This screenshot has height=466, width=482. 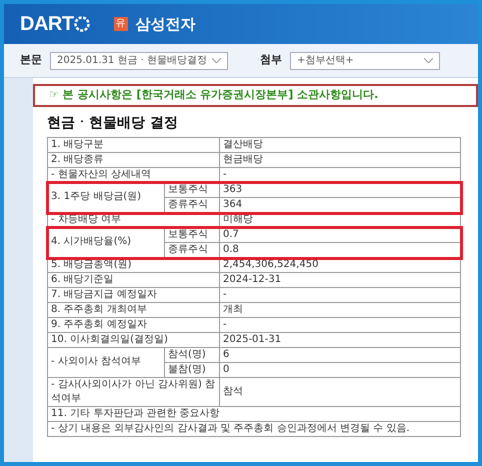 What do you see at coordinates (340, 355) in the screenshot?
I see `row-value: 6` at bounding box center [340, 355].